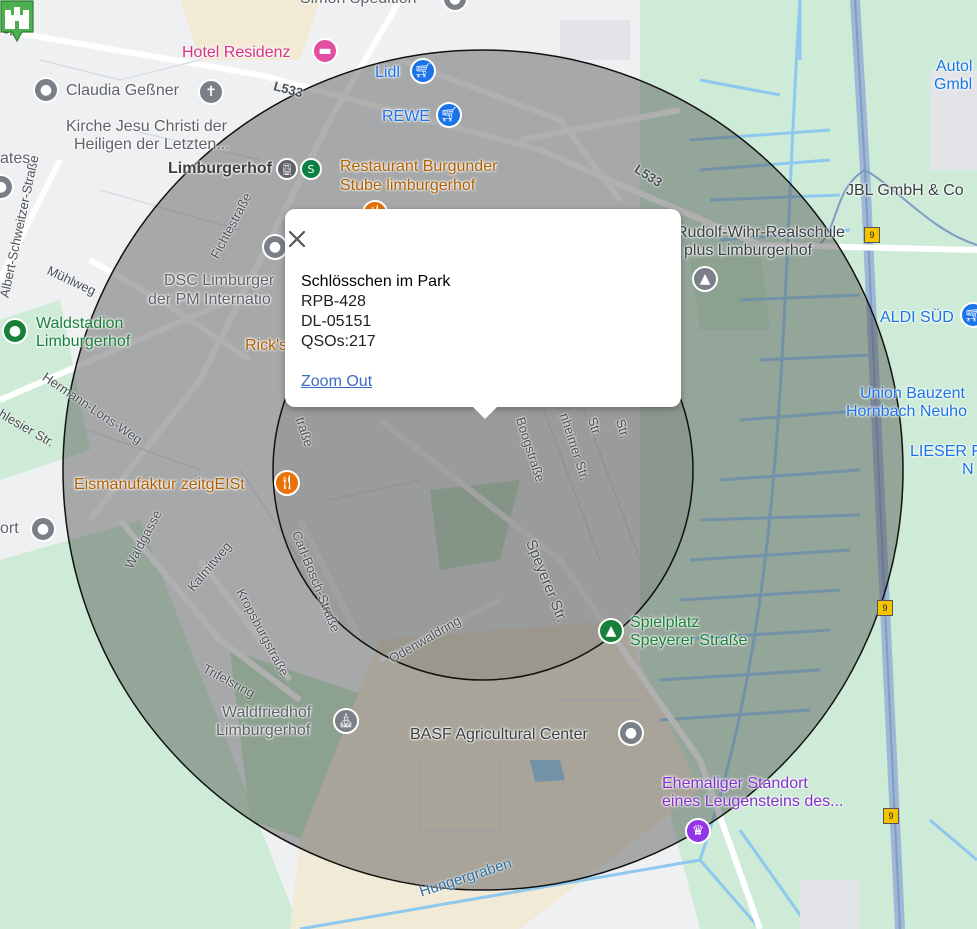 This screenshot has width=977, height=929. What do you see at coordinates (760, 233) in the screenshot?
I see `place-label-realschule: Rudolf-Wihr-Realschule` at bounding box center [760, 233].